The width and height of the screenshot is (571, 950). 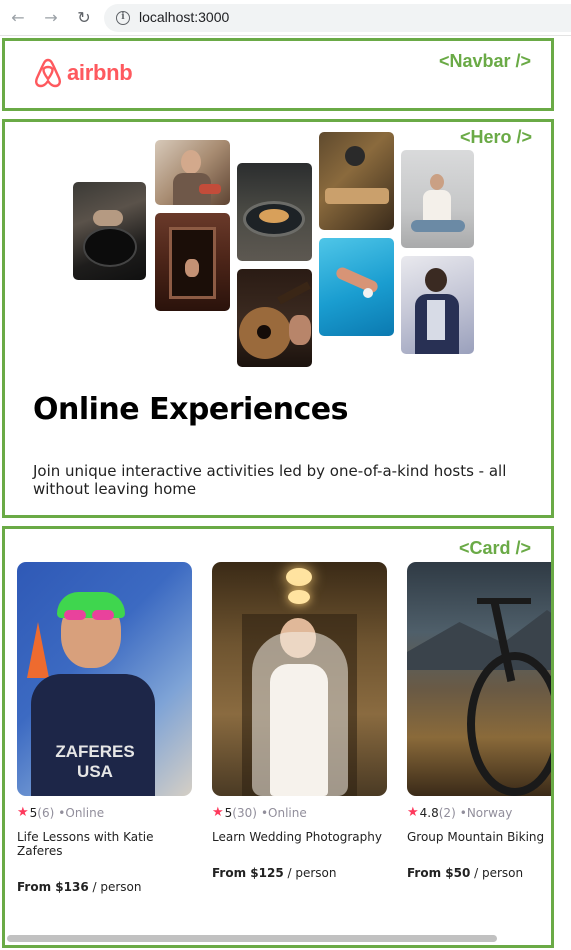 What do you see at coordinates (18, 18) in the screenshot?
I see `arrow-left-icon: ←` at bounding box center [18, 18].